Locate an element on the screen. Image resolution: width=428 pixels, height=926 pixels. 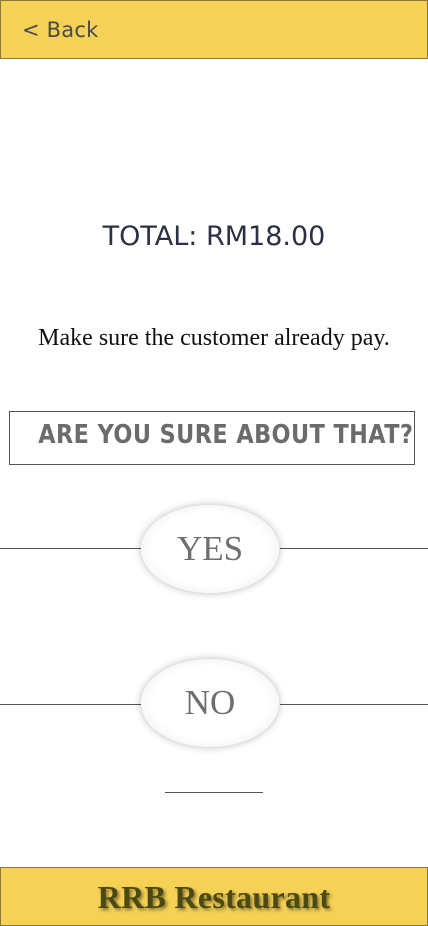
divider-left-no is located at coordinates (70, 704).